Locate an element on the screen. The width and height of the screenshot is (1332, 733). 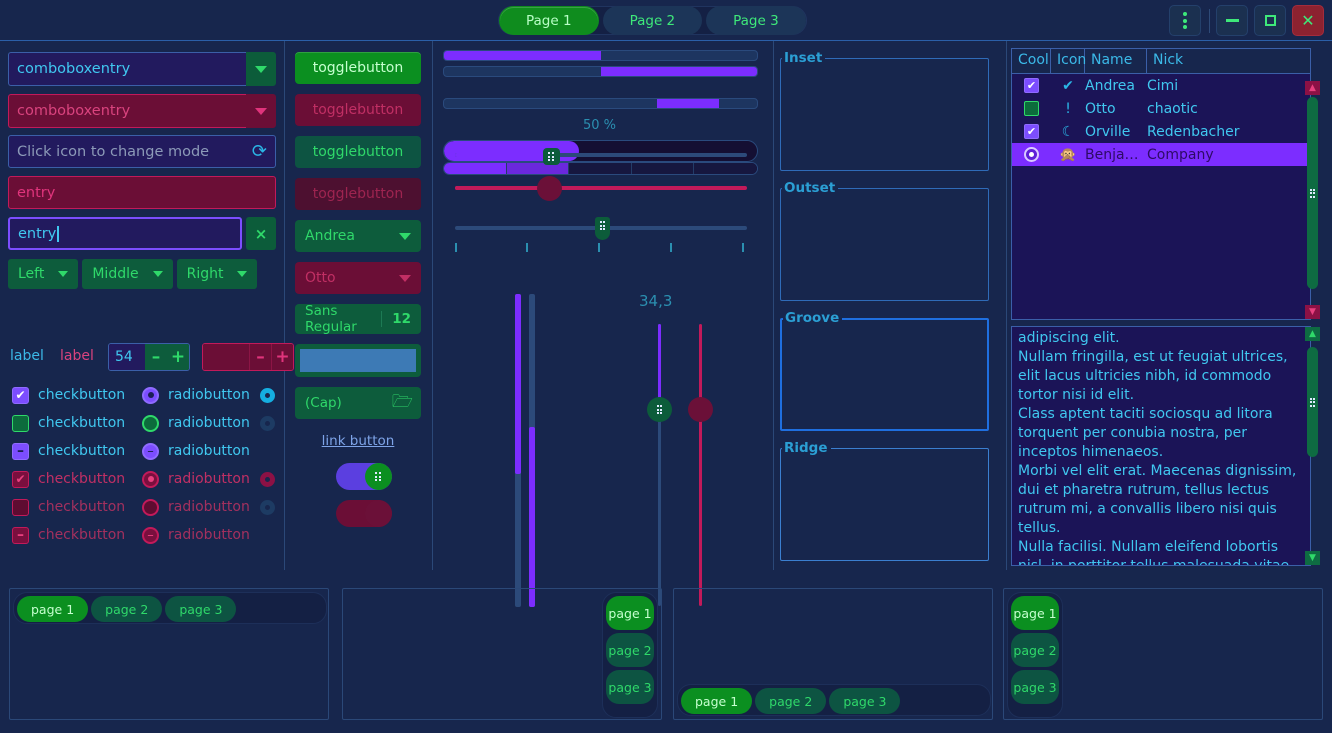
spinbutton-blue-minus: – is located at coordinates (156, 357).